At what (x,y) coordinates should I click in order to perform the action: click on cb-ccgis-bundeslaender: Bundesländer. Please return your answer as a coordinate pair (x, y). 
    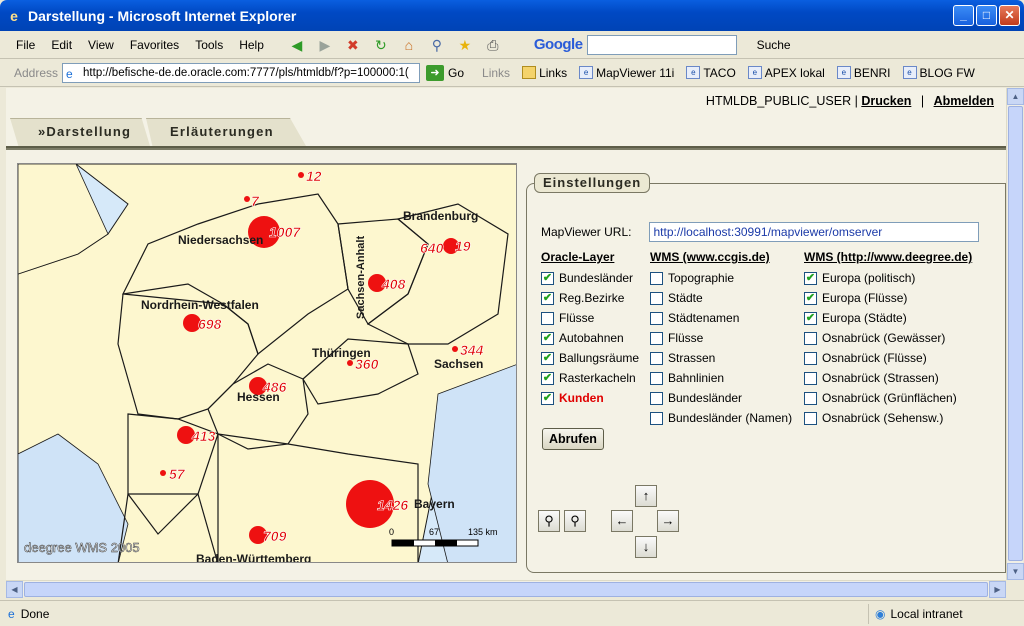
    Looking at the image, I should click on (721, 398).